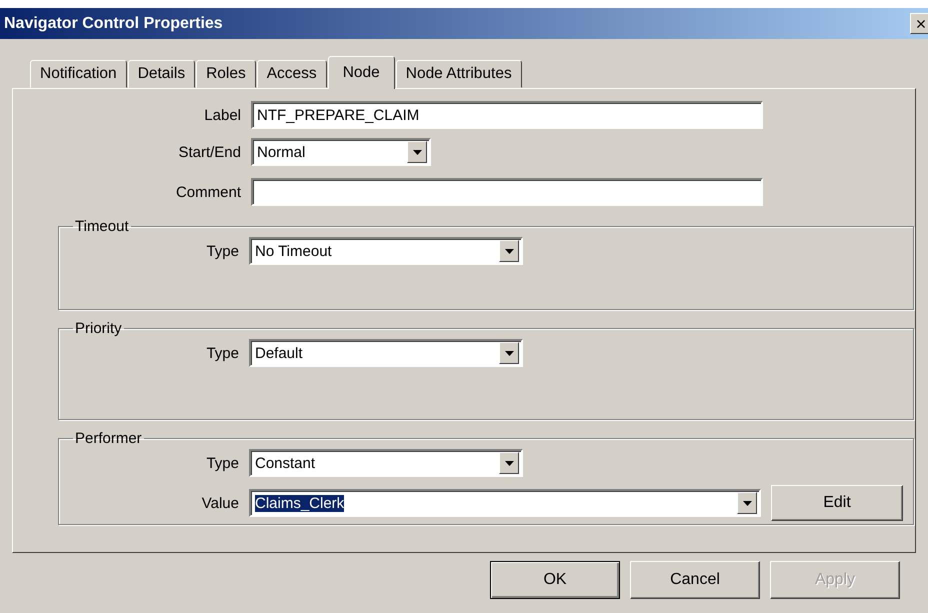 This screenshot has width=928, height=613. What do you see at coordinates (102, 226) in the screenshot?
I see `group-title: Timeout` at bounding box center [102, 226].